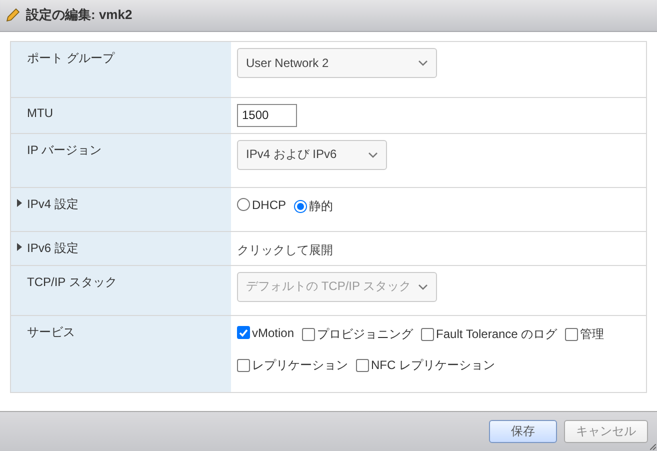 The height and width of the screenshot is (451, 657). Describe the element at coordinates (40, 113) in the screenshot. I see `field-label: MTU` at that location.